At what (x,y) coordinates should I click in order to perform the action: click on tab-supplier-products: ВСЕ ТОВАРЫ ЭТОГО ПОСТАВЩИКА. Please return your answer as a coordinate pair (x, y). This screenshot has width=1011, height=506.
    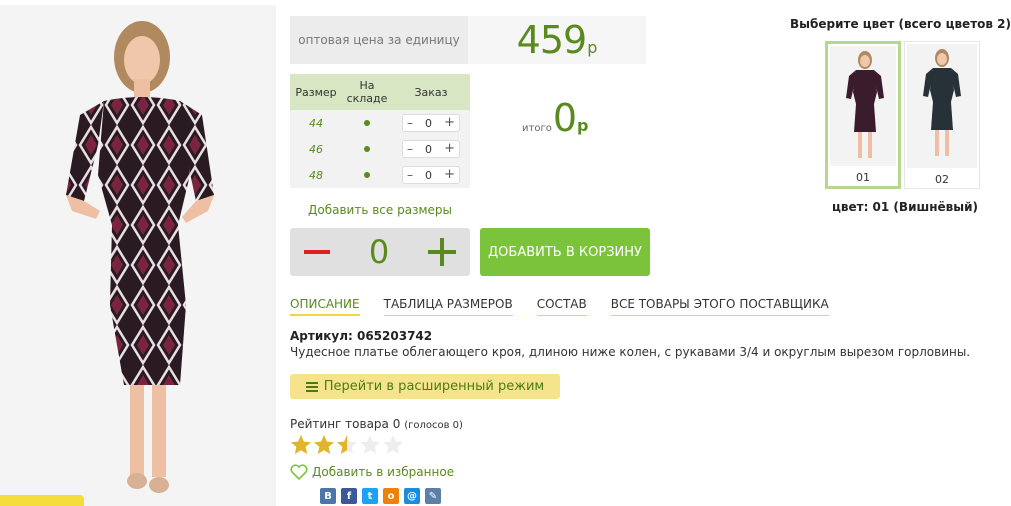
    Looking at the image, I should click on (719, 306).